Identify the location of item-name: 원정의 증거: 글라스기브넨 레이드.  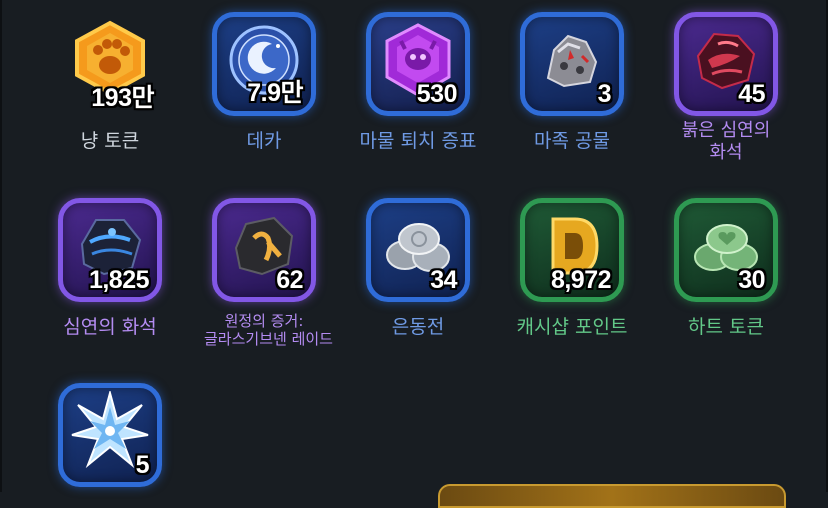
(268, 330).